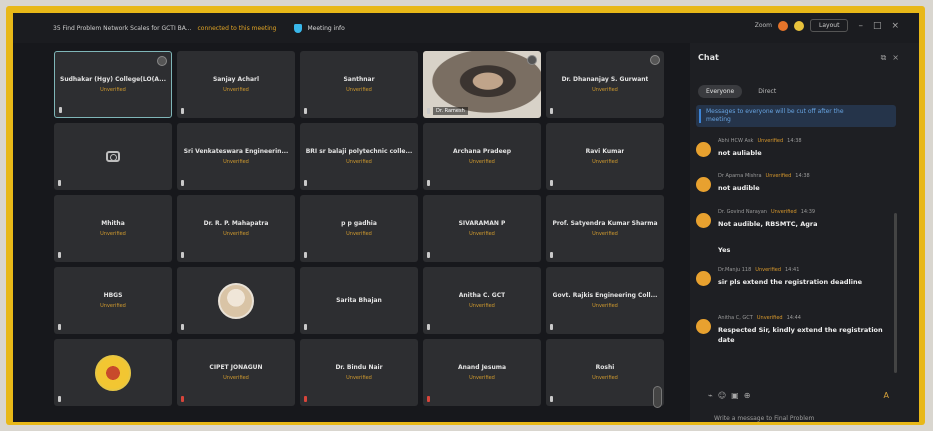 This screenshot has height=431, width=933. I want to click on participant-tile: HBGS Unverified, so click(113, 300).